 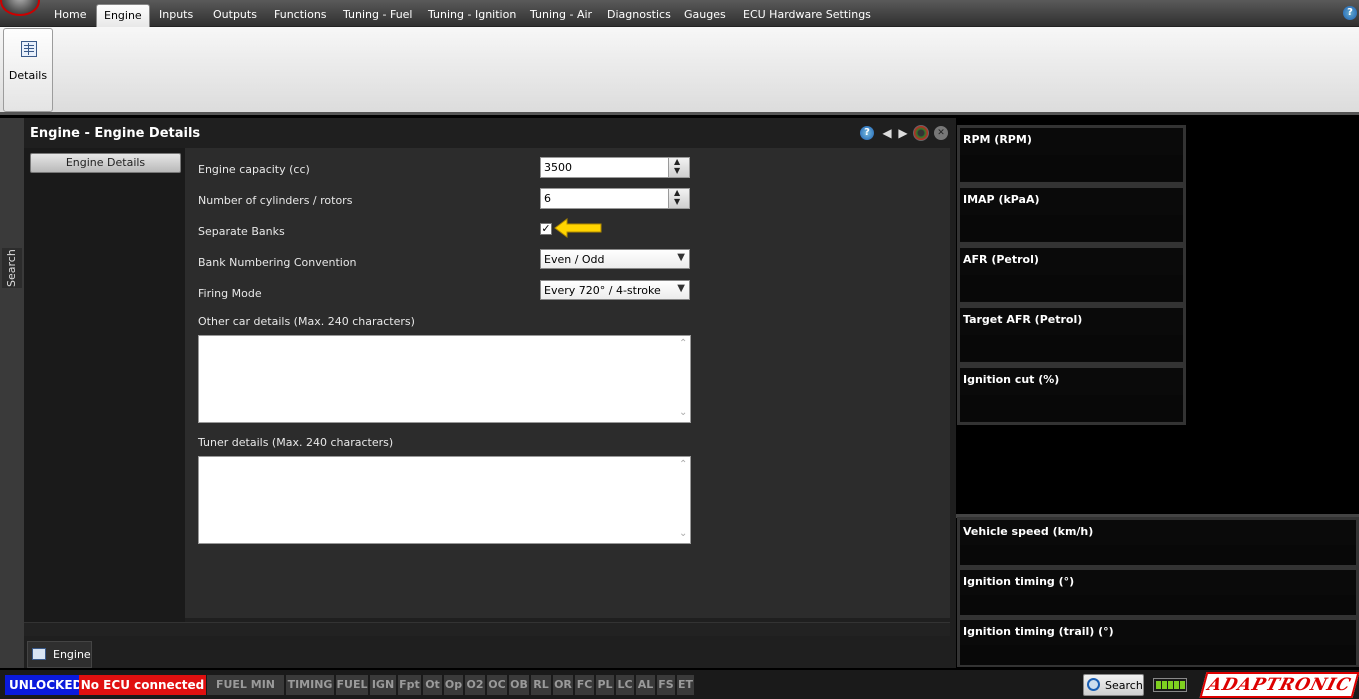 I want to click on firing-mode-value: Every 720° / 4-stroke, so click(x=602, y=290).